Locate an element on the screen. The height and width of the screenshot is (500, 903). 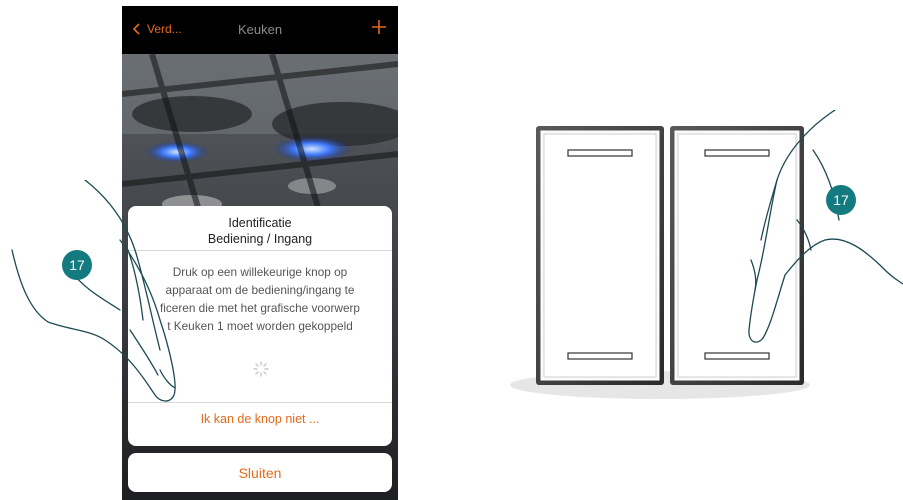
page-title: Keuken is located at coordinates (260, 29).